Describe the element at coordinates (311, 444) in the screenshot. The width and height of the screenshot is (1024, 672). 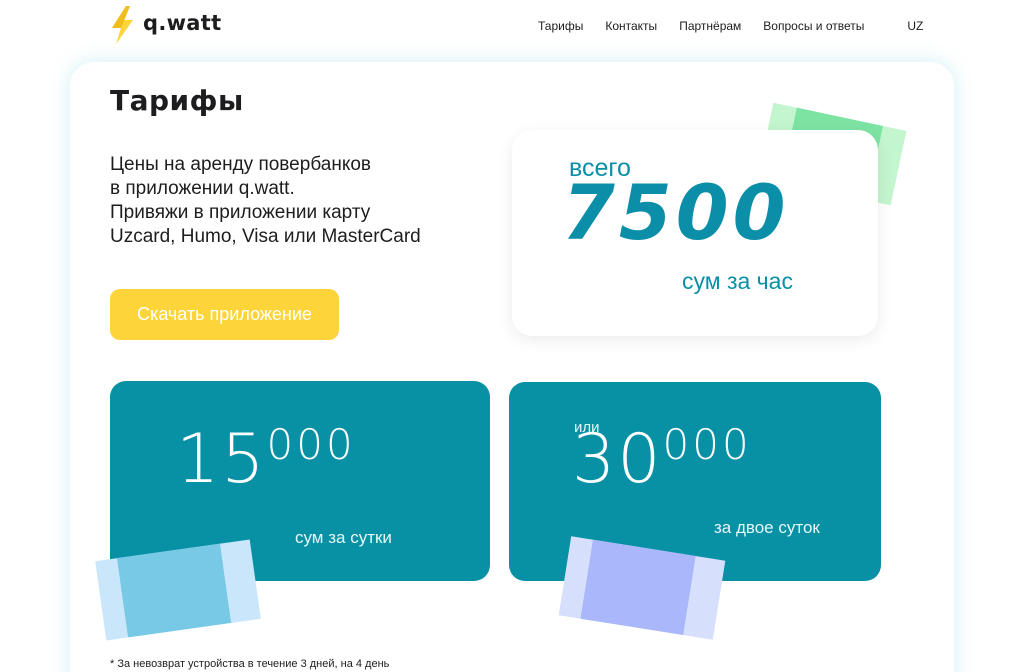
I see `daily-price-sup: 000` at that location.